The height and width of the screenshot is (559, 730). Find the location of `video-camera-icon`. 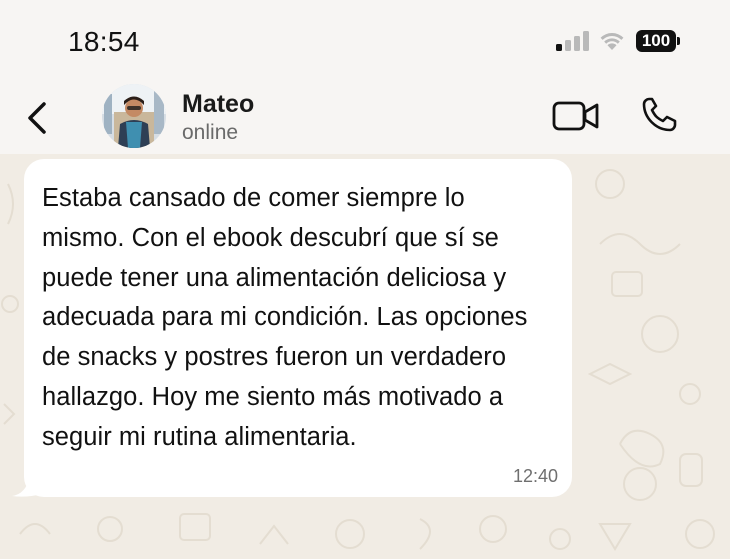

video-camera-icon is located at coordinates (576, 116).